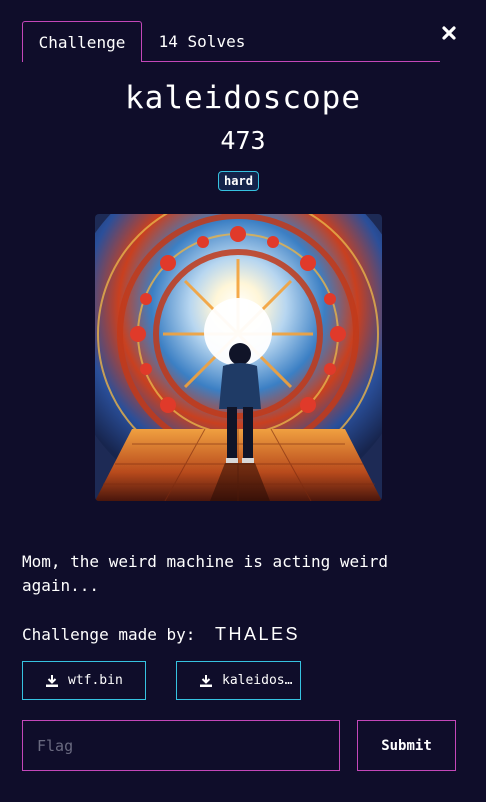 This screenshot has width=486, height=802. What do you see at coordinates (449, 33) in the screenshot?
I see `close-icon` at bounding box center [449, 33].